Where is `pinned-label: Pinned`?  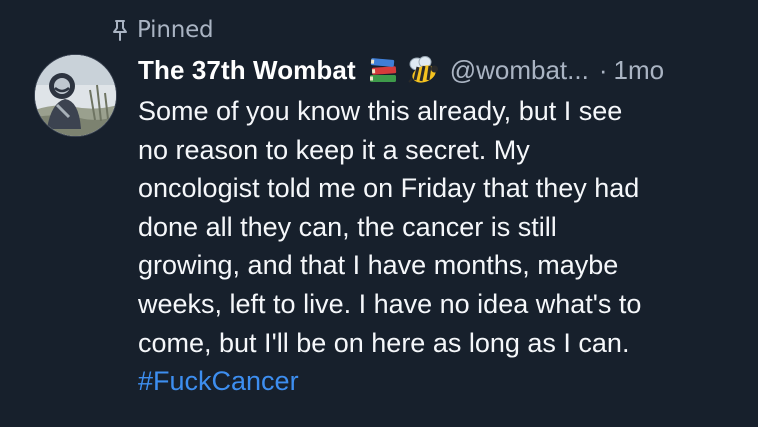
pinned-label: Pinned is located at coordinates (175, 30).